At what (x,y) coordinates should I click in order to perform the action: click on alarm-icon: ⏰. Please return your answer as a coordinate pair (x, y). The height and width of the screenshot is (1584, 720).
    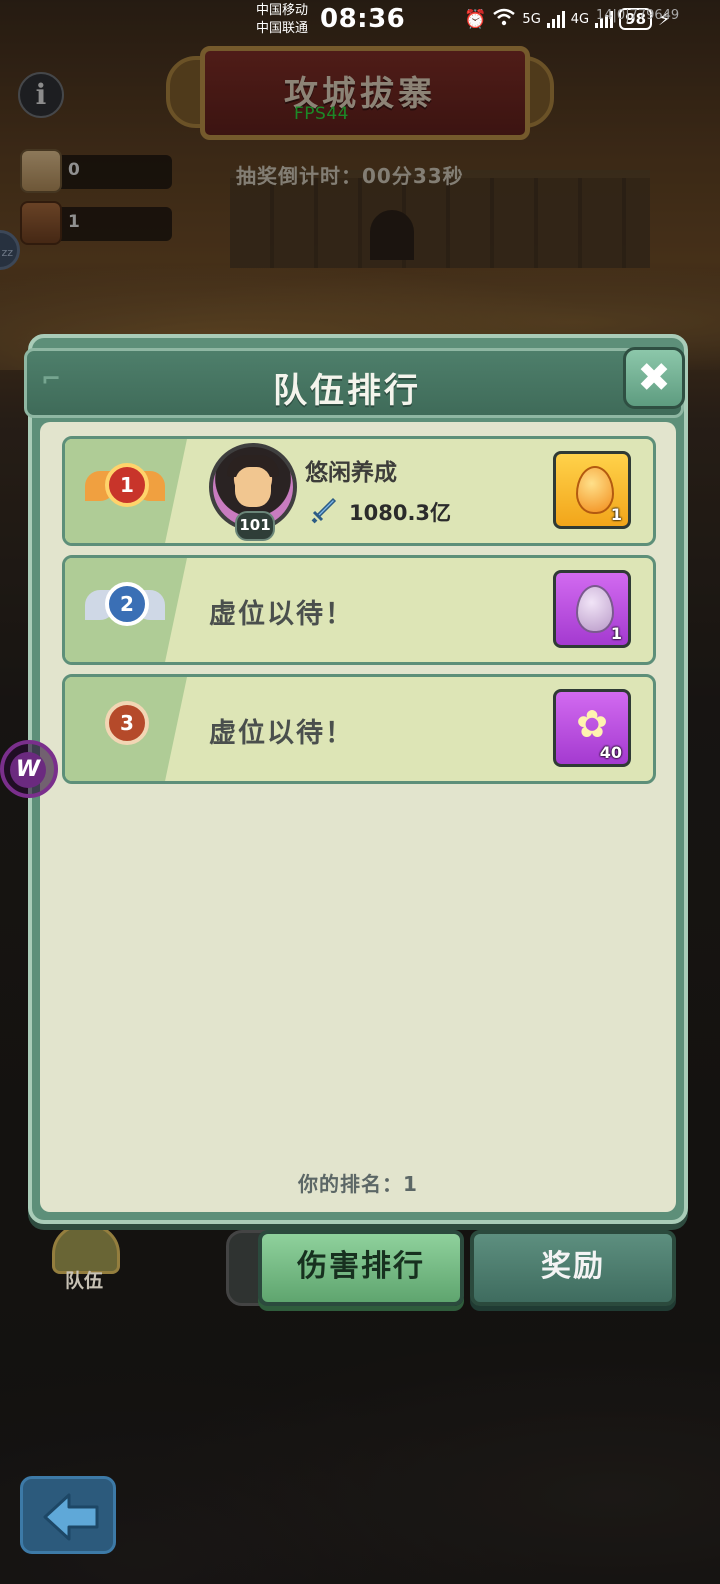
    Looking at the image, I should click on (475, 19).